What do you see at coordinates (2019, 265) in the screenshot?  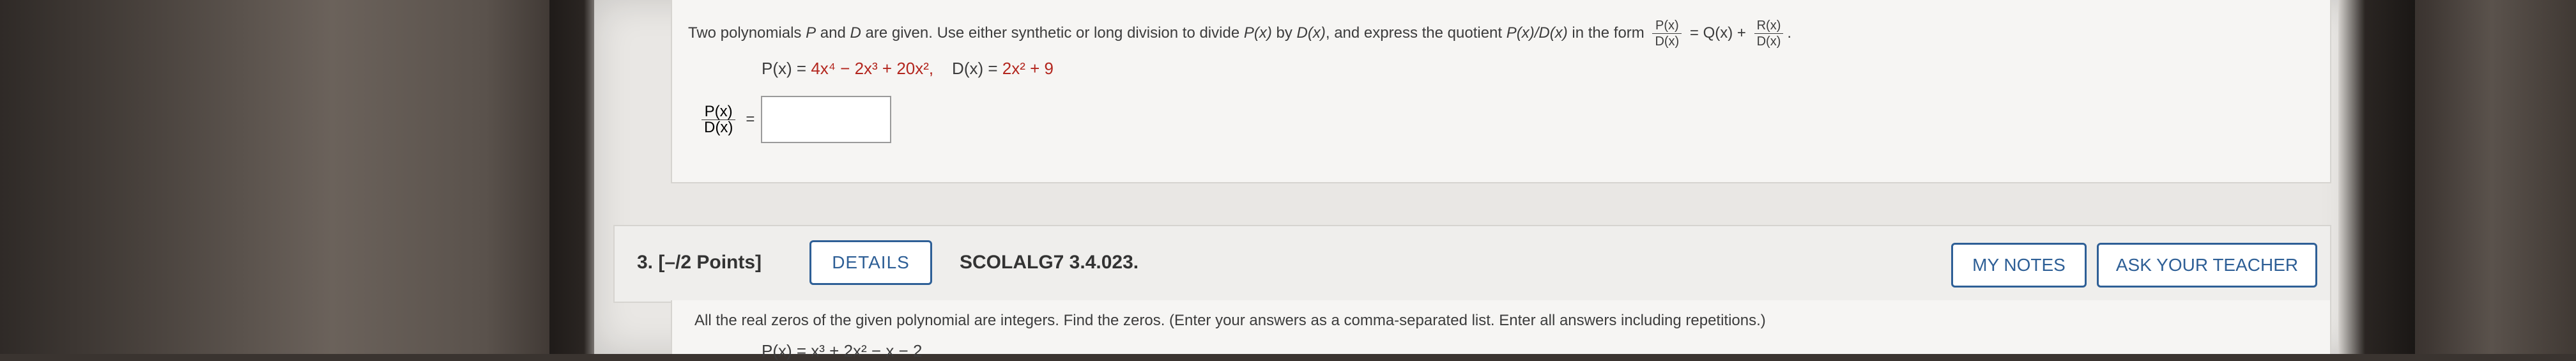 I see `my-notes-button: MY NOTES` at bounding box center [2019, 265].